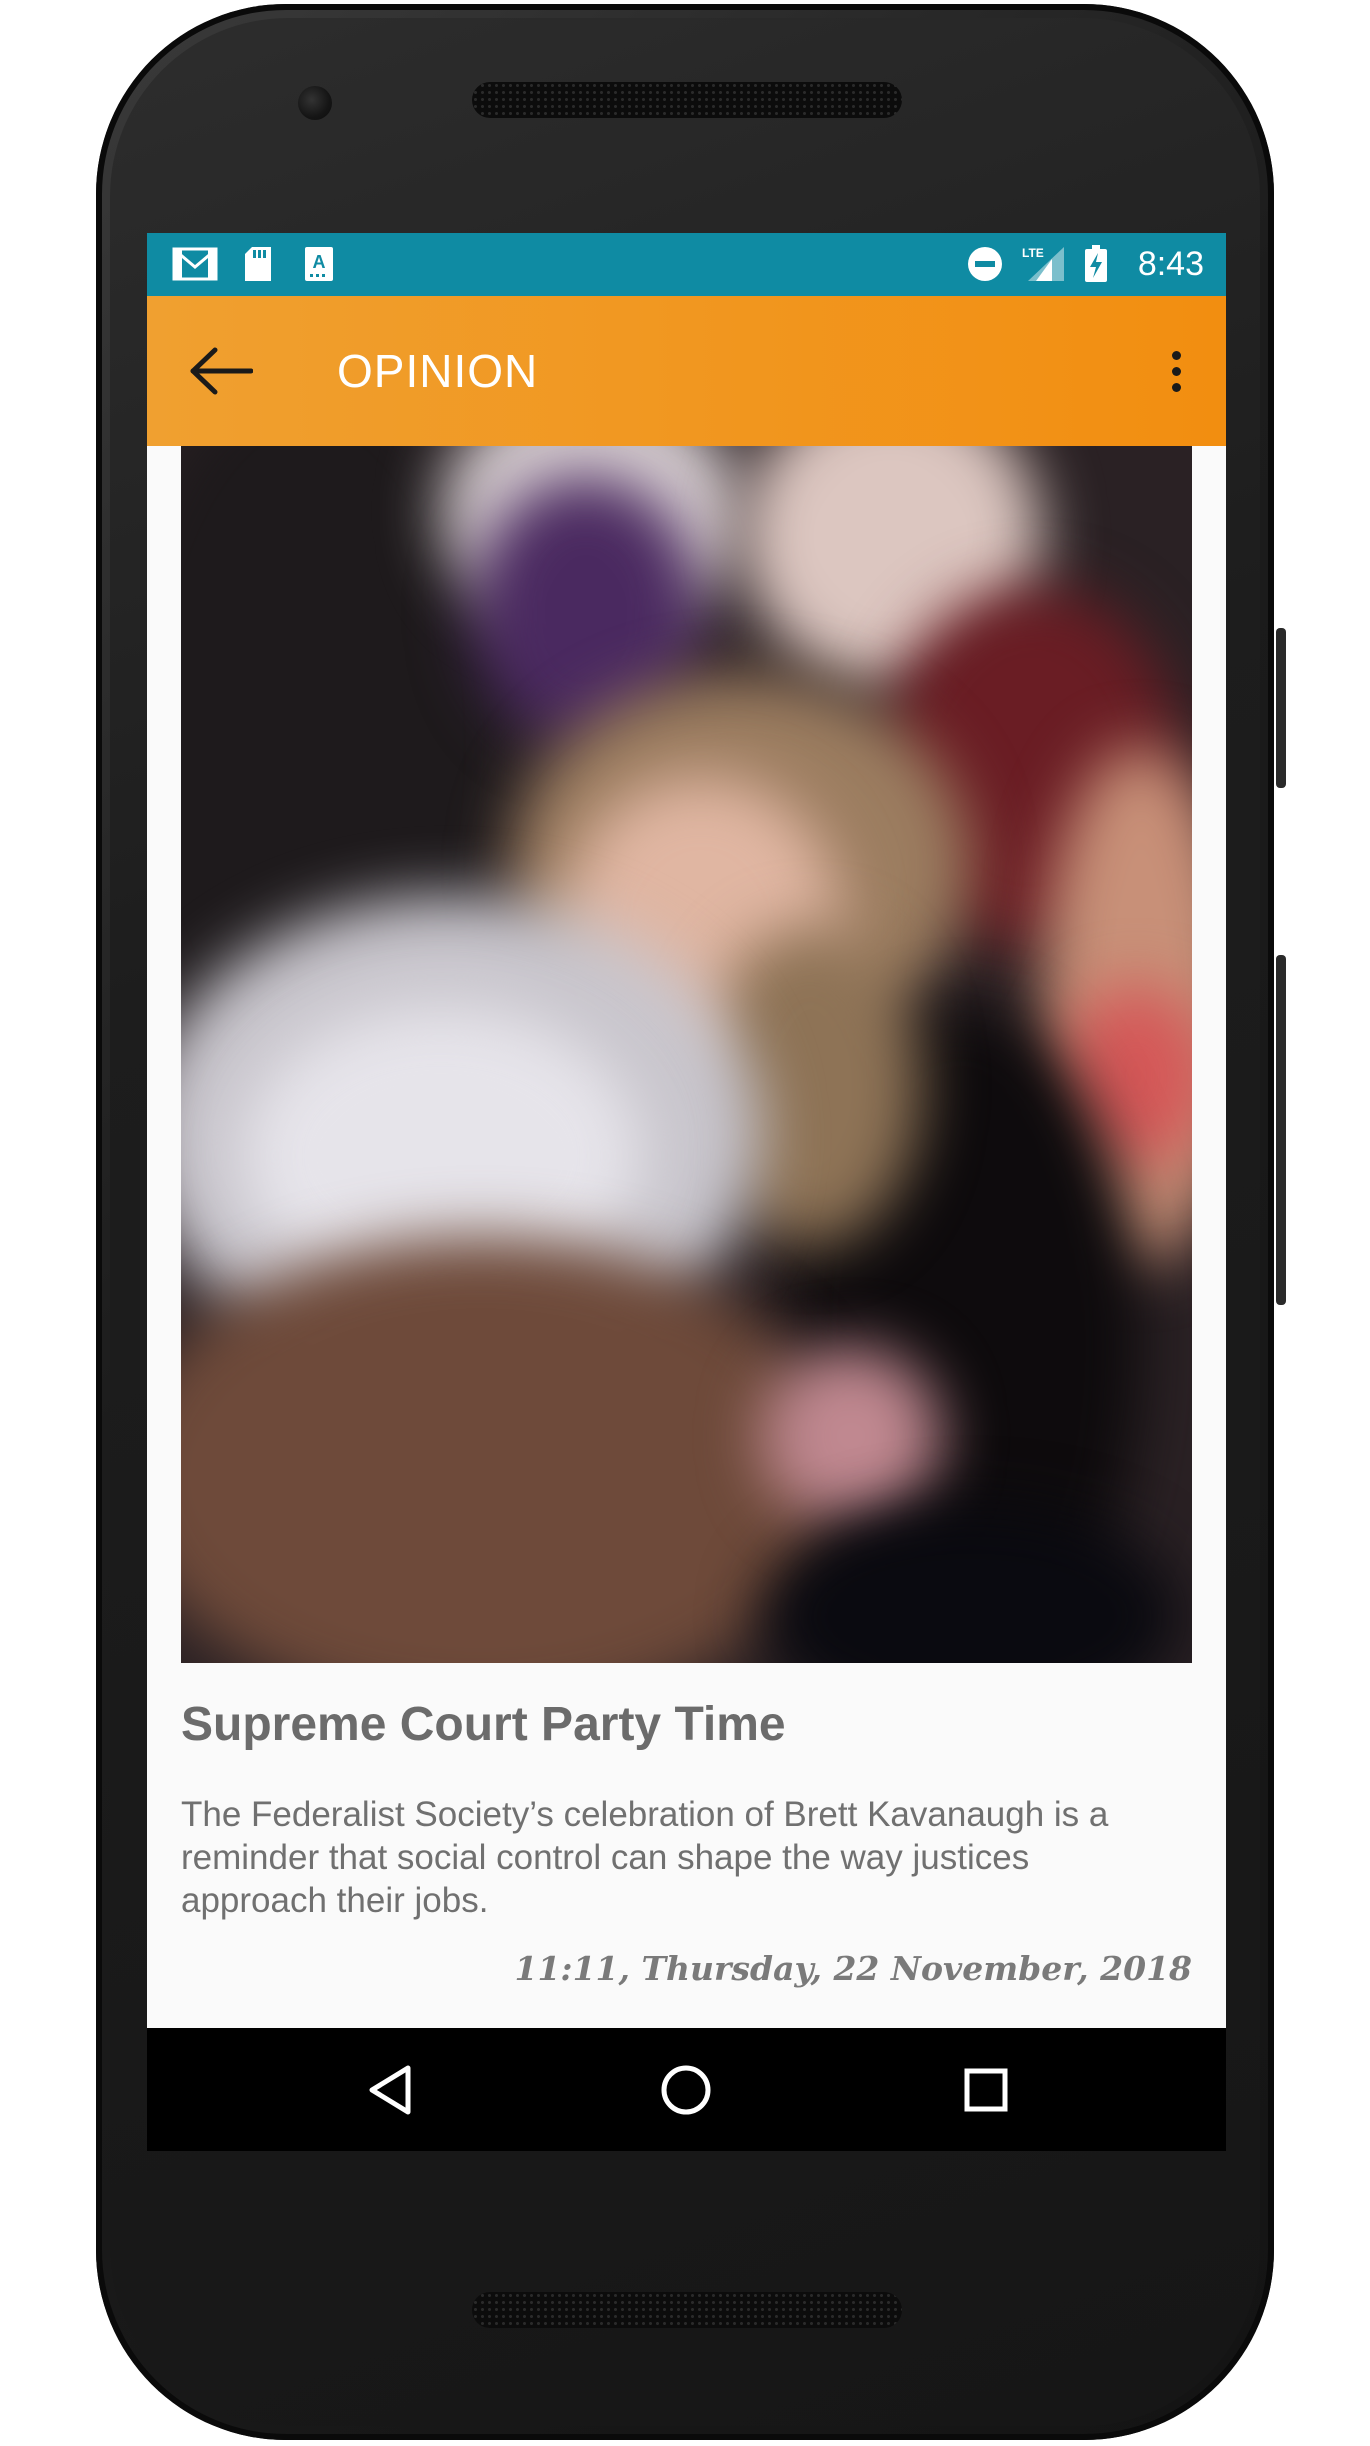 The image size is (1370, 2446). What do you see at coordinates (258, 264) in the screenshot?
I see `sd-card-icon` at bounding box center [258, 264].